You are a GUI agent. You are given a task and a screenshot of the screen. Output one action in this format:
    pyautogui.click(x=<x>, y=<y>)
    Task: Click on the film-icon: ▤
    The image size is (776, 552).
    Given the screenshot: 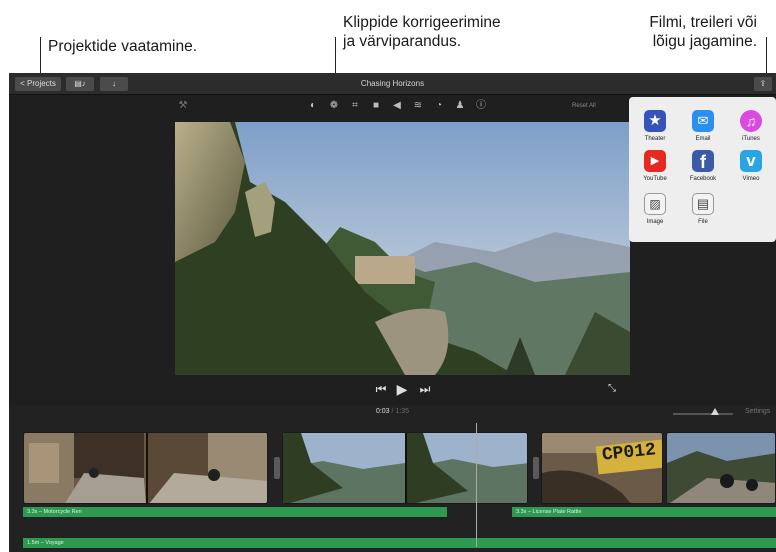 What is the action you would take?
    pyautogui.click(x=703, y=204)
    